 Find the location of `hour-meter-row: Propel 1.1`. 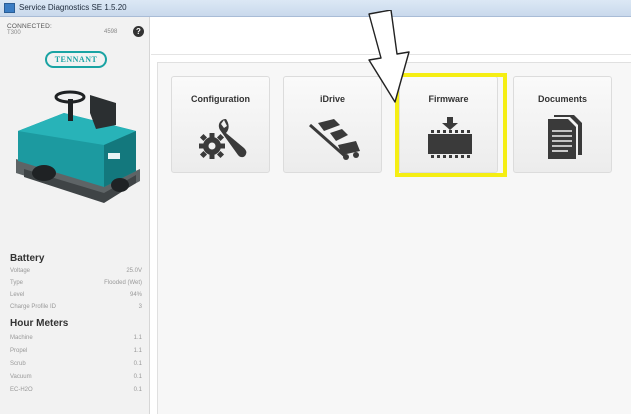

hour-meter-row: Propel 1.1 is located at coordinates (76, 353).